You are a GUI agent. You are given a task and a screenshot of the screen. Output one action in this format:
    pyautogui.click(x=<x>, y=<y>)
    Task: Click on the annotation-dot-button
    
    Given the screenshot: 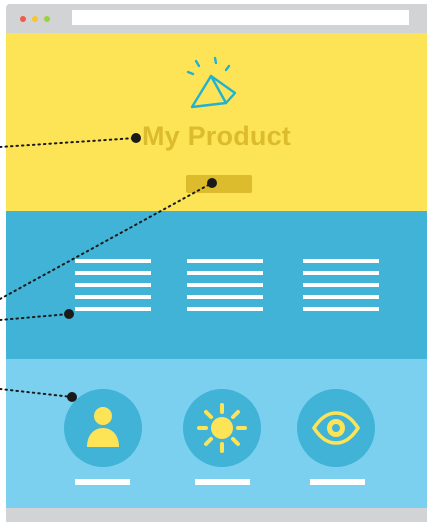 What is the action you would take?
    pyautogui.click(x=212, y=183)
    